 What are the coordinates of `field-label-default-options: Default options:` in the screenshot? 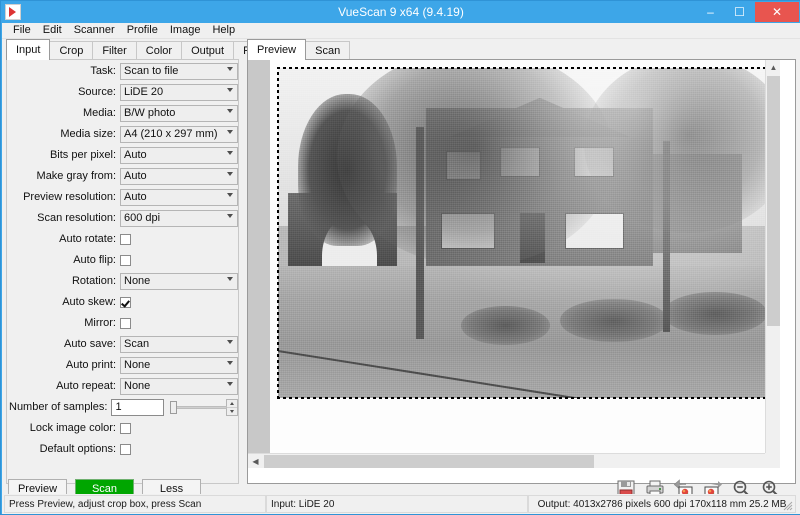 It's located at (77, 449).